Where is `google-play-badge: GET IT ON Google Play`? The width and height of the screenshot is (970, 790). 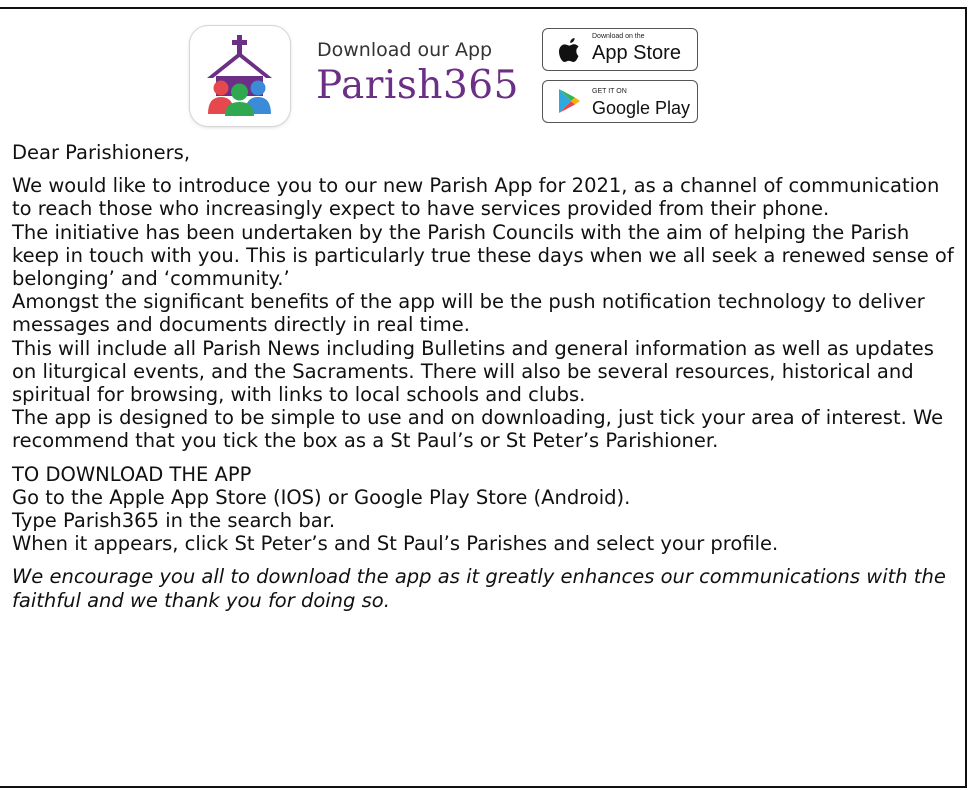 google-play-badge: GET IT ON Google Play is located at coordinates (620, 101).